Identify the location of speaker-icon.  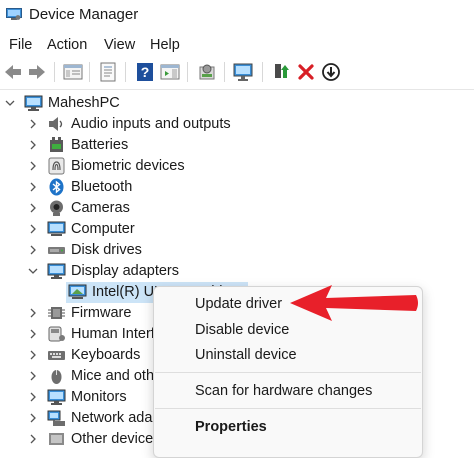
(56, 124).